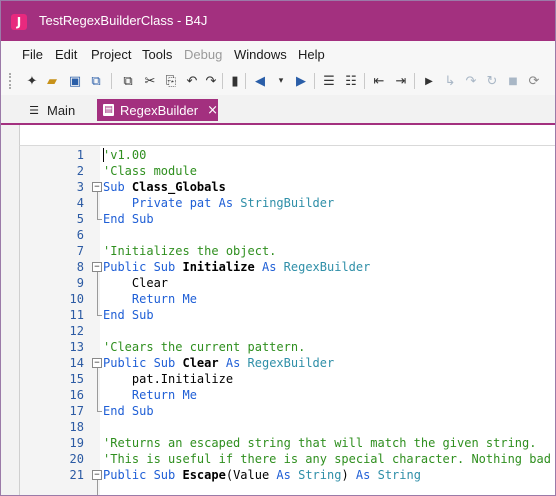  I want to click on code-token: Initialize, so click(222, 267).